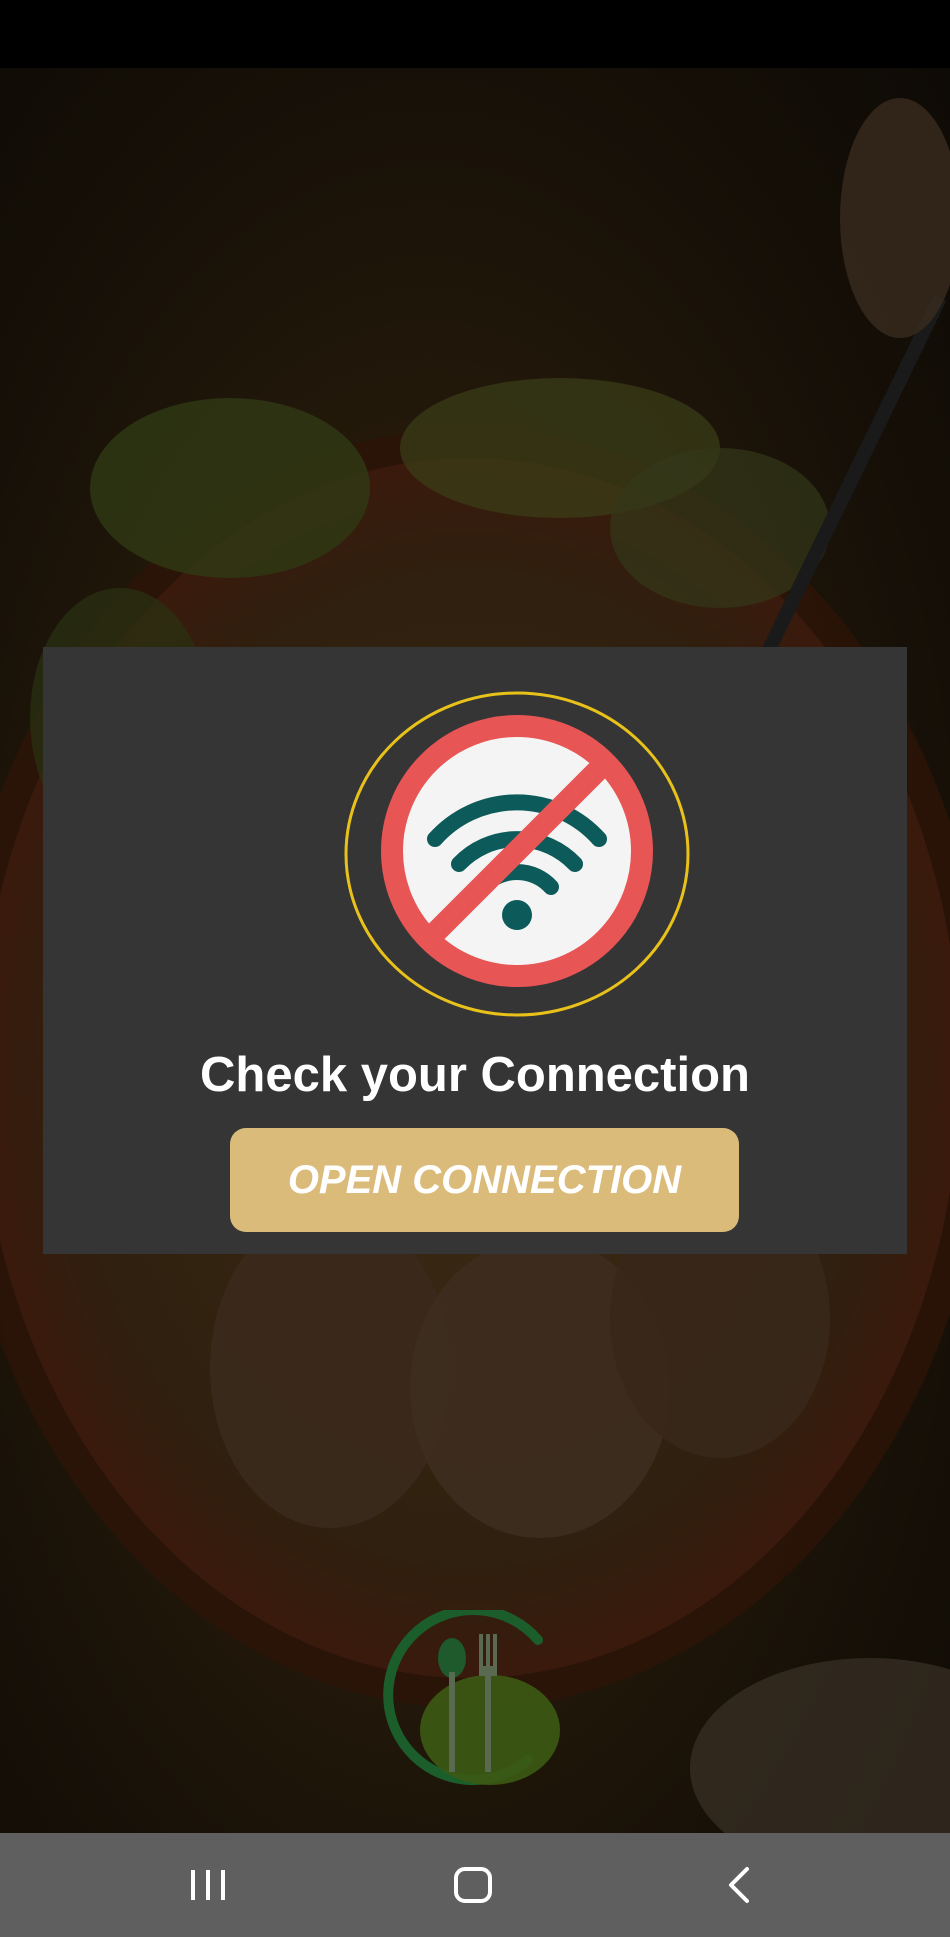 This screenshot has height=1937, width=950. What do you see at coordinates (475, 1075) in the screenshot?
I see `dialog-title: Check your Connection` at bounding box center [475, 1075].